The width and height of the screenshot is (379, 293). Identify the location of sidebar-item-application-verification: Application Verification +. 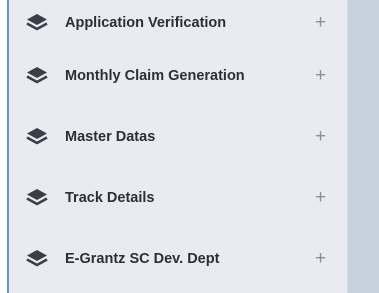
(178, 22).